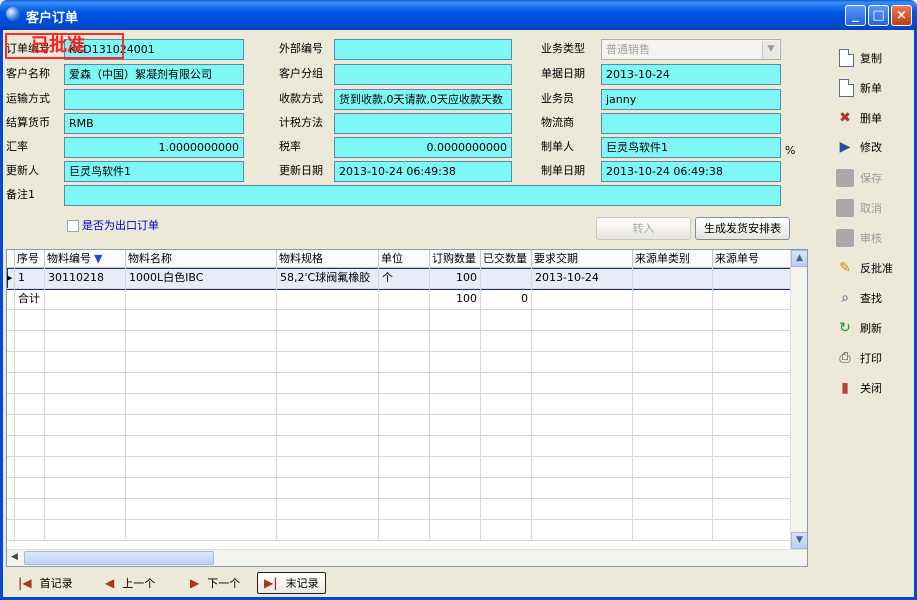 This screenshot has width=917, height=600. What do you see at coordinates (752, 259) in the screenshot?
I see `column-header: 来源单号` at bounding box center [752, 259].